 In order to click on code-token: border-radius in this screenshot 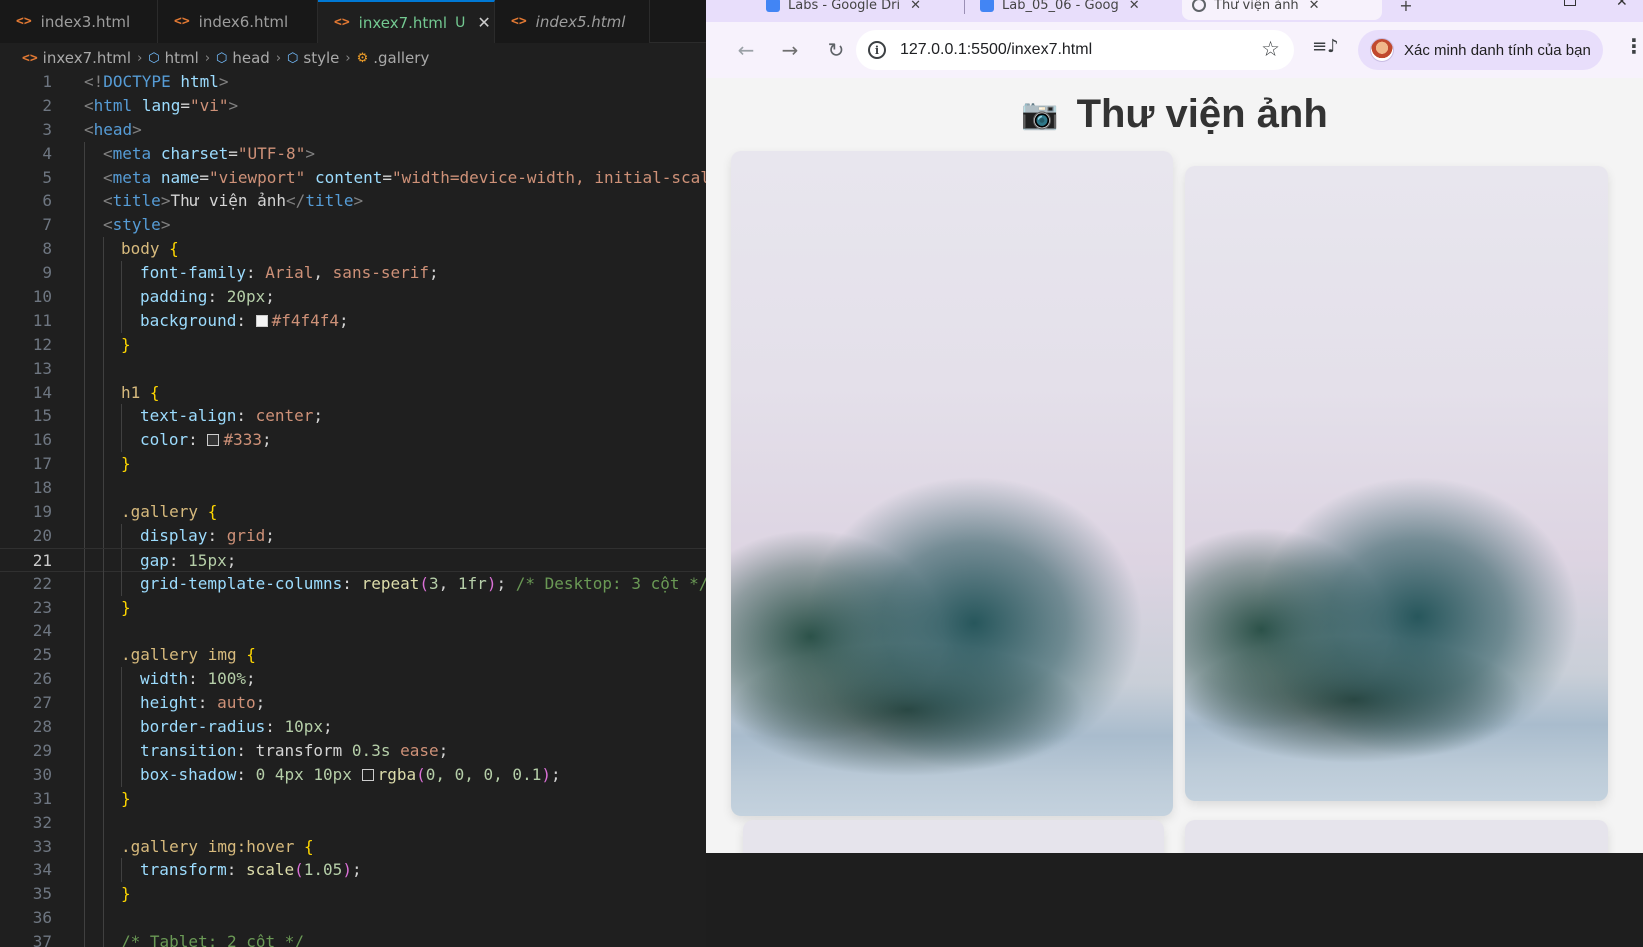, I will do `click(203, 727)`.